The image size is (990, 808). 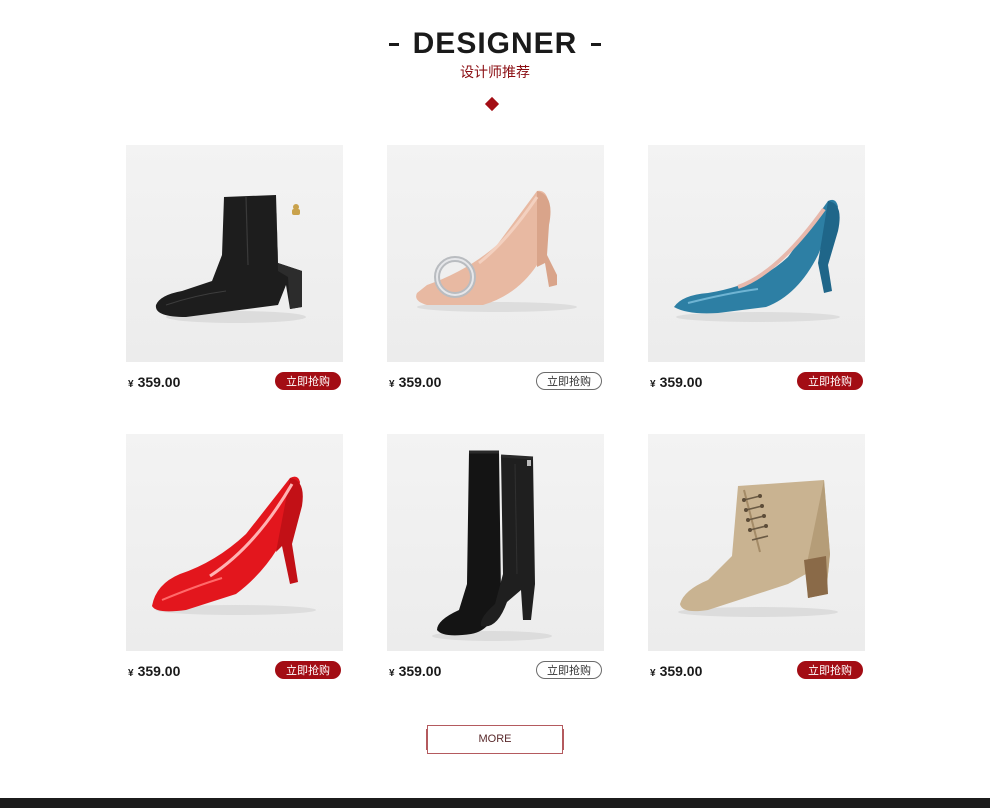 I want to click on product-image-red-pump, so click(x=234, y=542).